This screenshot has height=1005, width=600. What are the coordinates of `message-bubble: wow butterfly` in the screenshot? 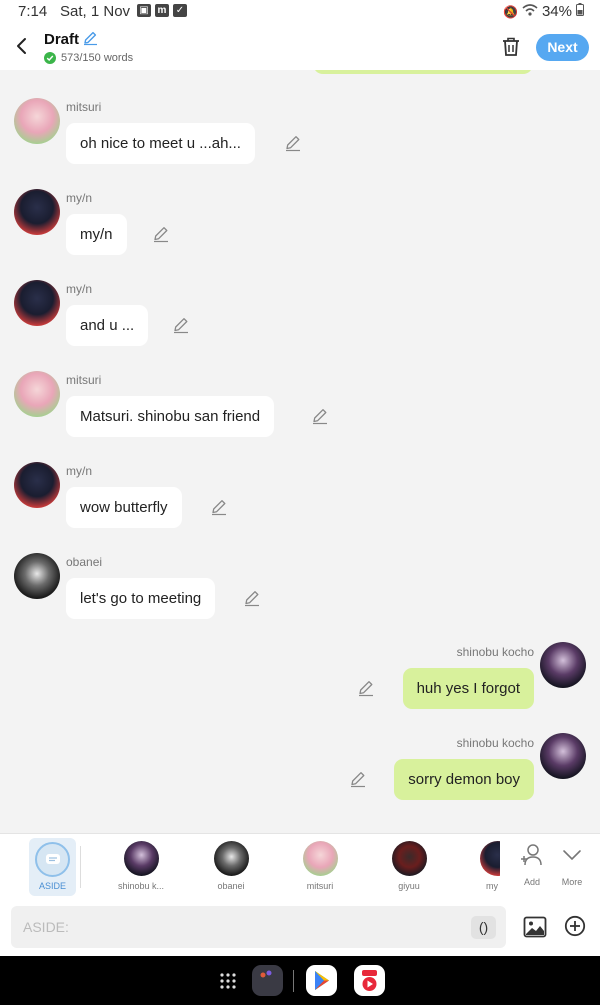 It's located at (124, 507).